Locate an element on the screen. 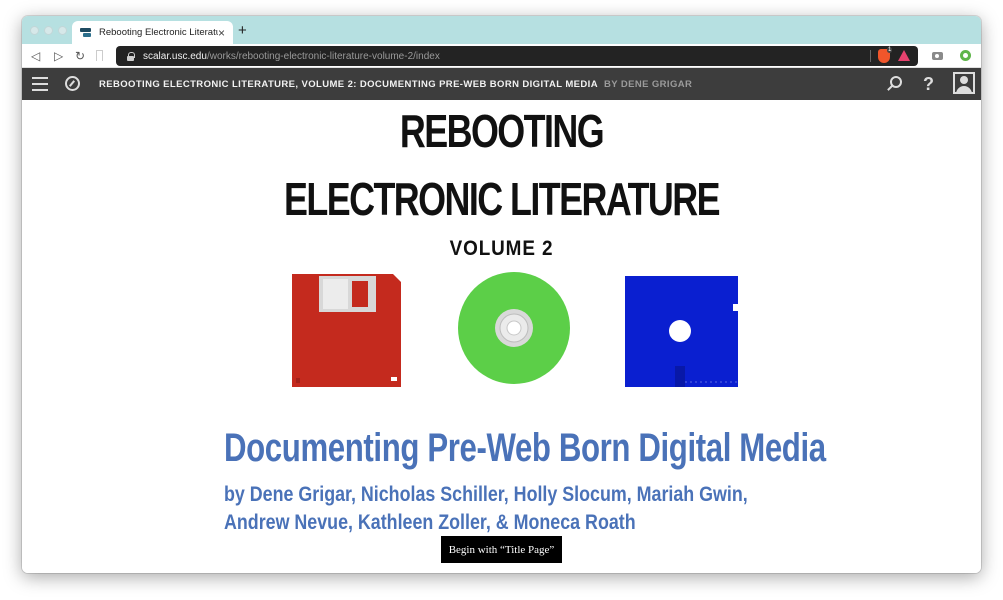 This screenshot has height=600, width=1003. begin-title-page-button: Begin with “Title Page” is located at coordinates (501, 549).